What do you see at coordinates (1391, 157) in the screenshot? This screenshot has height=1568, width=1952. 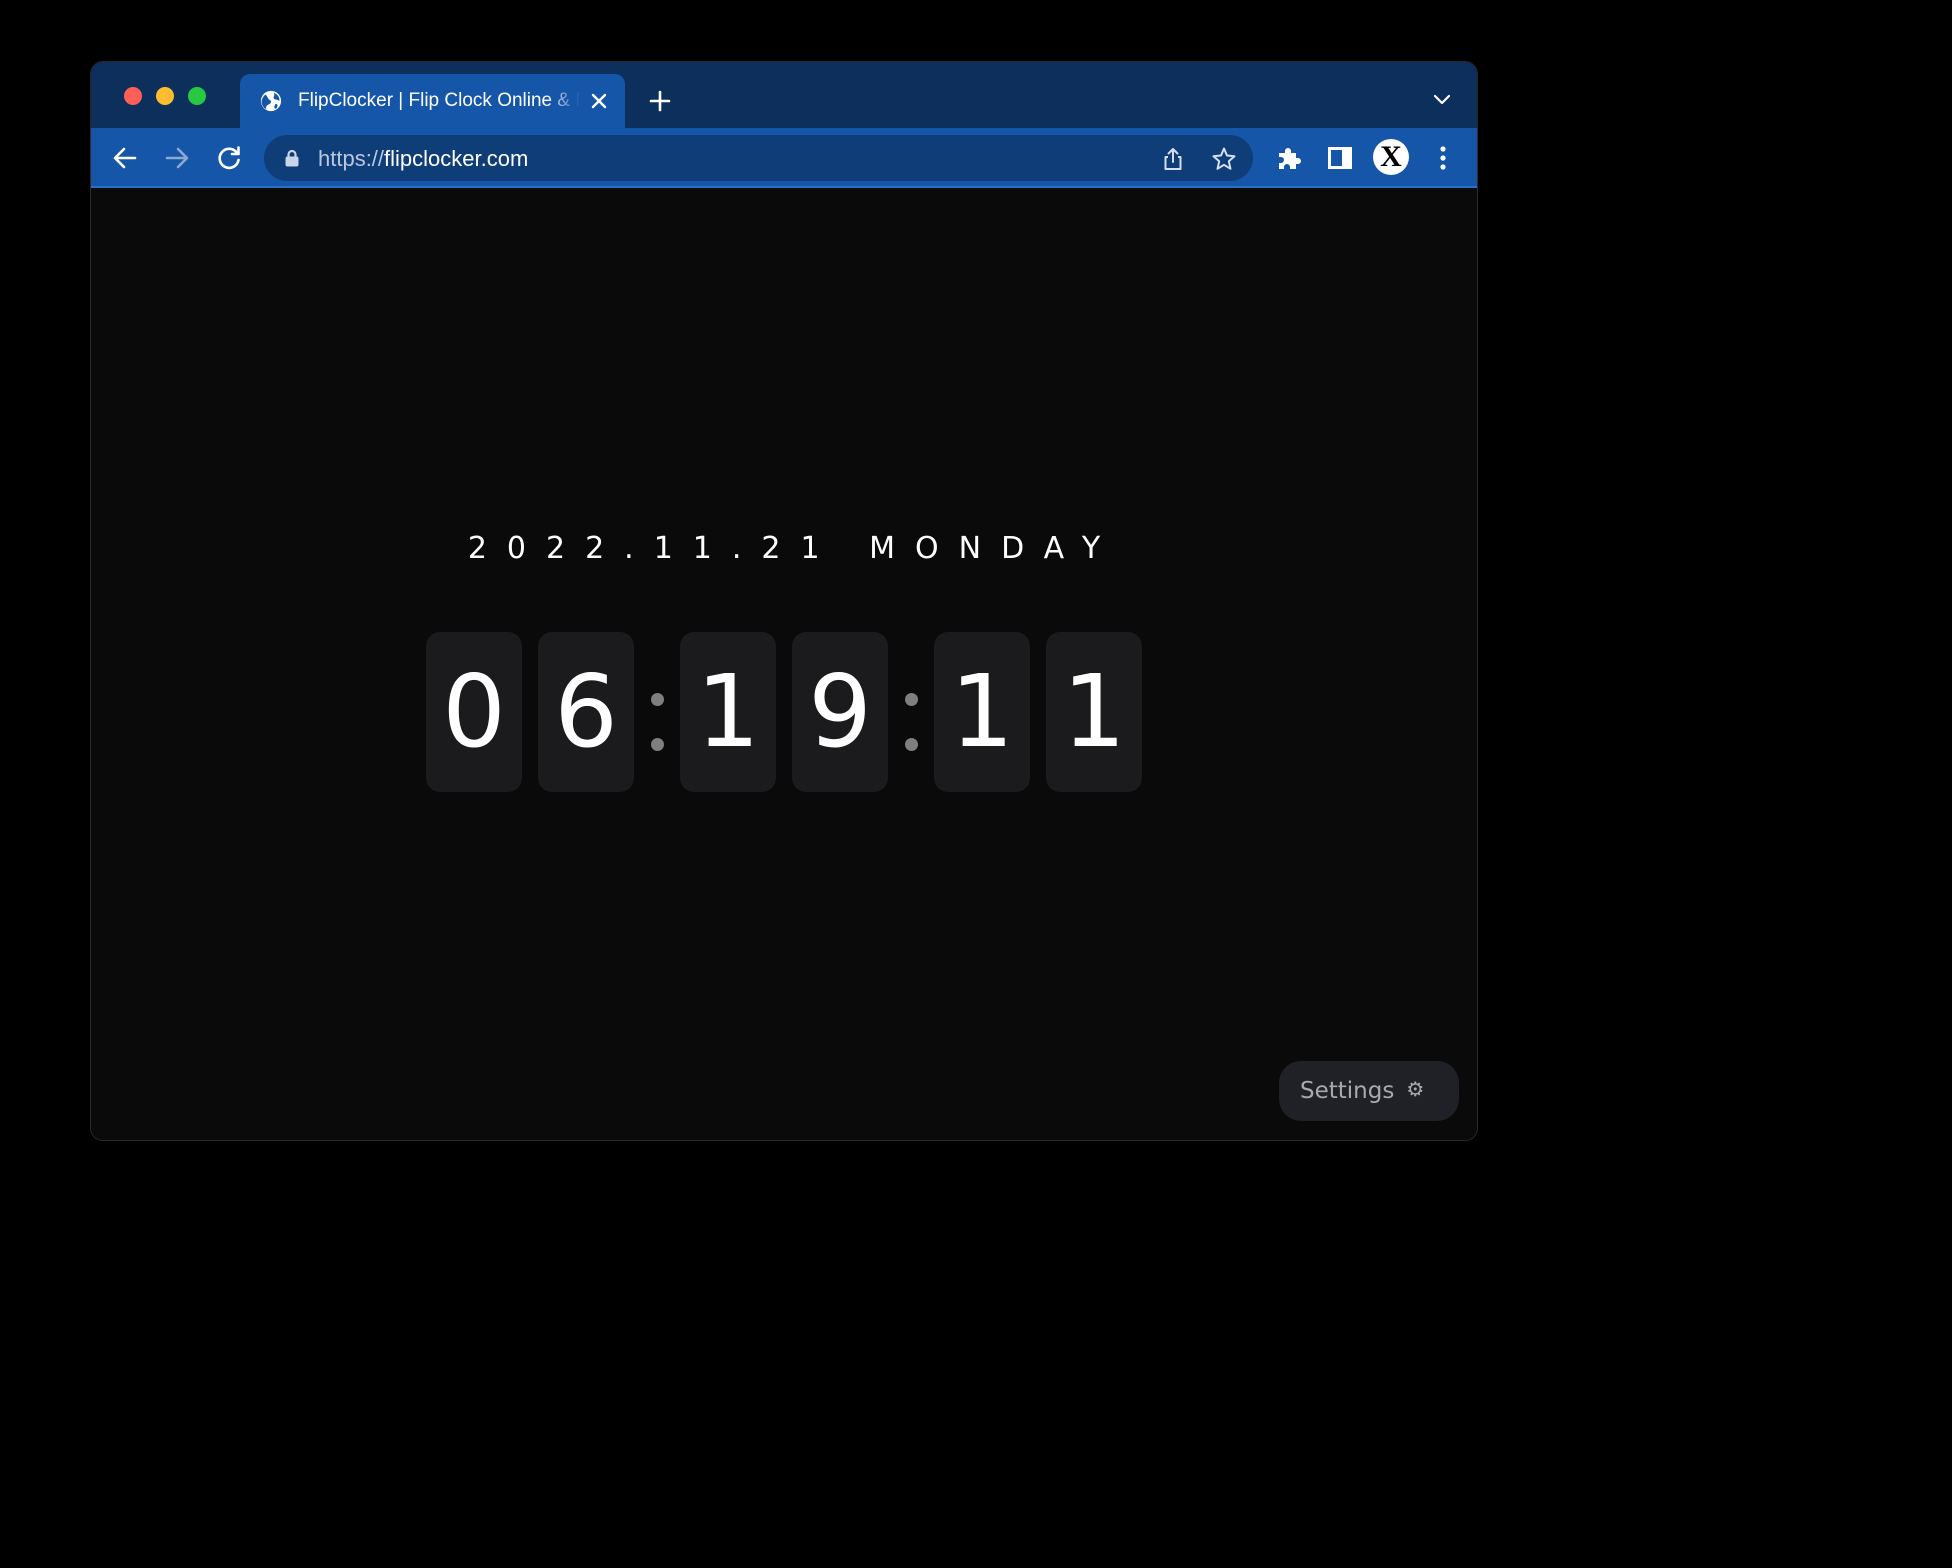 I see `profile-avatar: X` at bounding box center [1391, 157].